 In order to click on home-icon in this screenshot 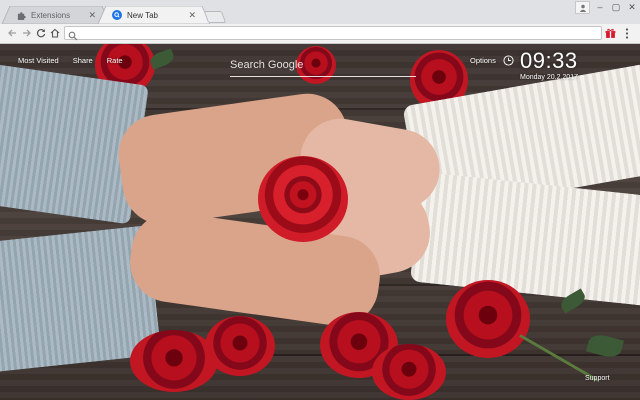, I will do `click(55, 33)`.